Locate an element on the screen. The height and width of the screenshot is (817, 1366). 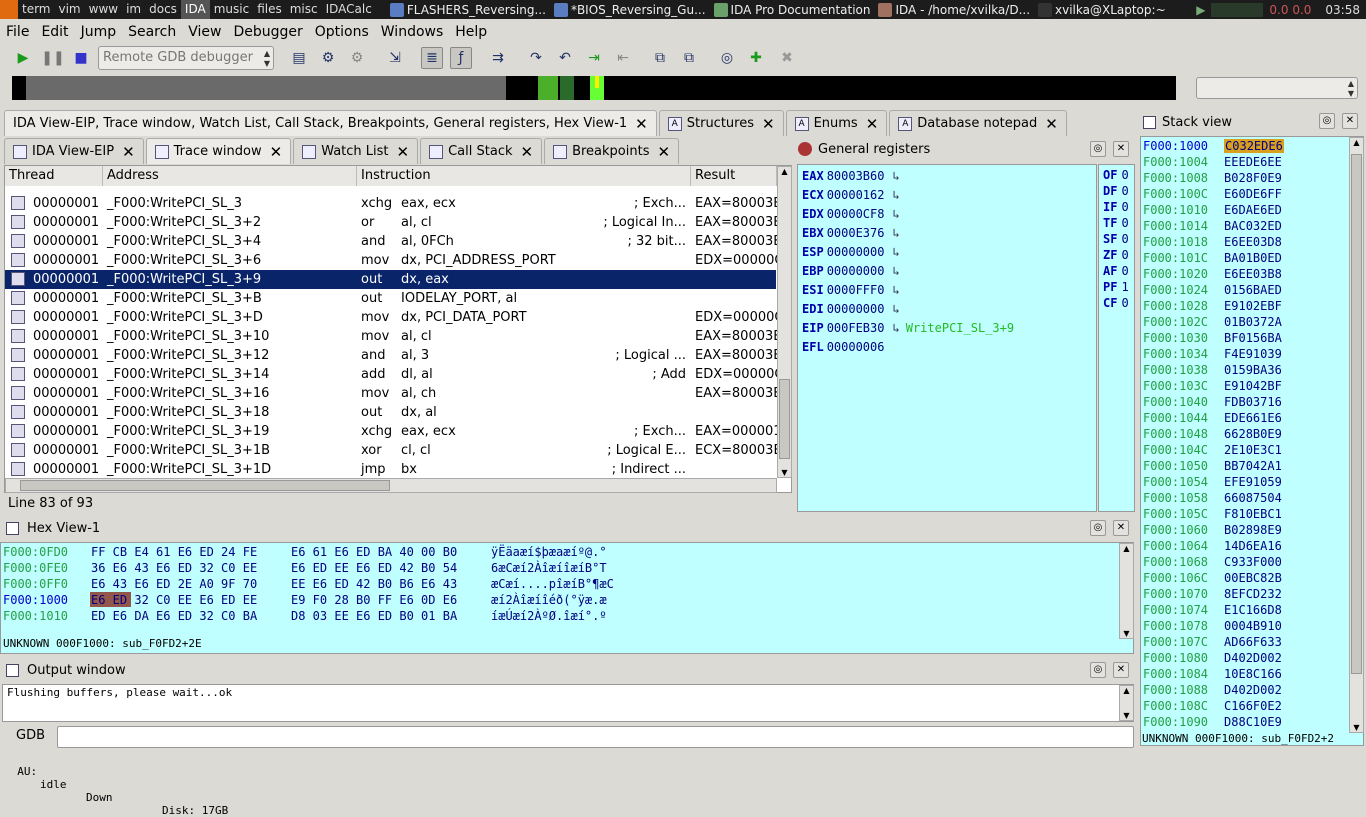
stack-row: F000:1014 BAC032ED is located at coordinates (1212, 226).